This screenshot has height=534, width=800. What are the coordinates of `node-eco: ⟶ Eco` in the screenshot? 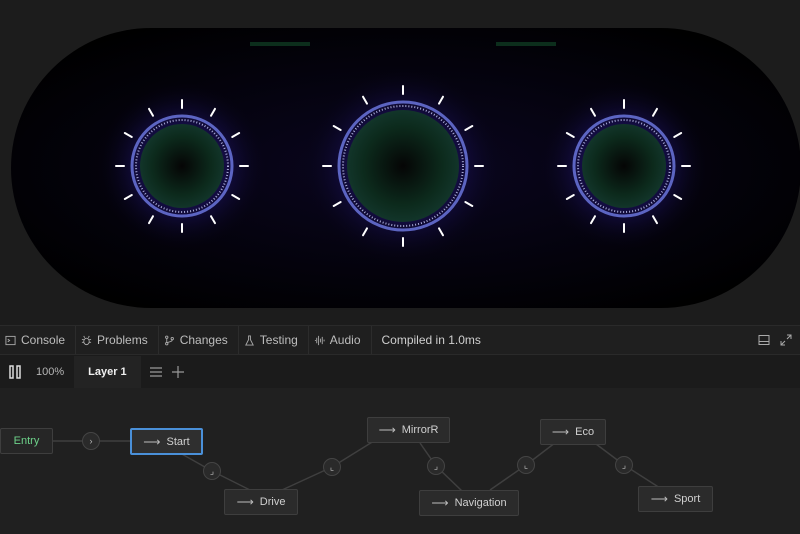 It's located at (573, 432).